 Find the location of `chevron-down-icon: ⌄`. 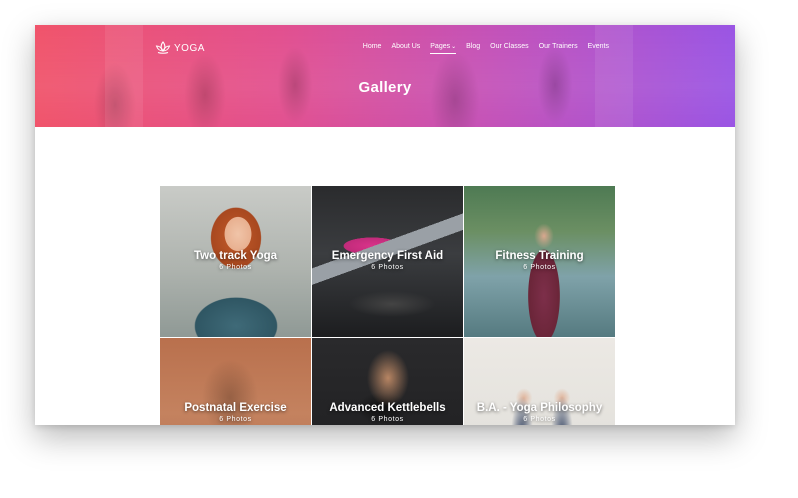

chevron-down-icon: ⌄ is located at coordinates (454, 47).